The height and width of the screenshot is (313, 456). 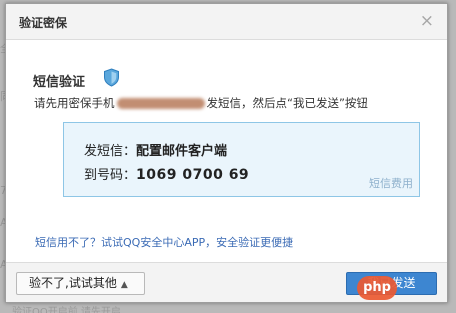 I want to click on instruction-before: 请先用密保手机, so click(x=74, y=103).